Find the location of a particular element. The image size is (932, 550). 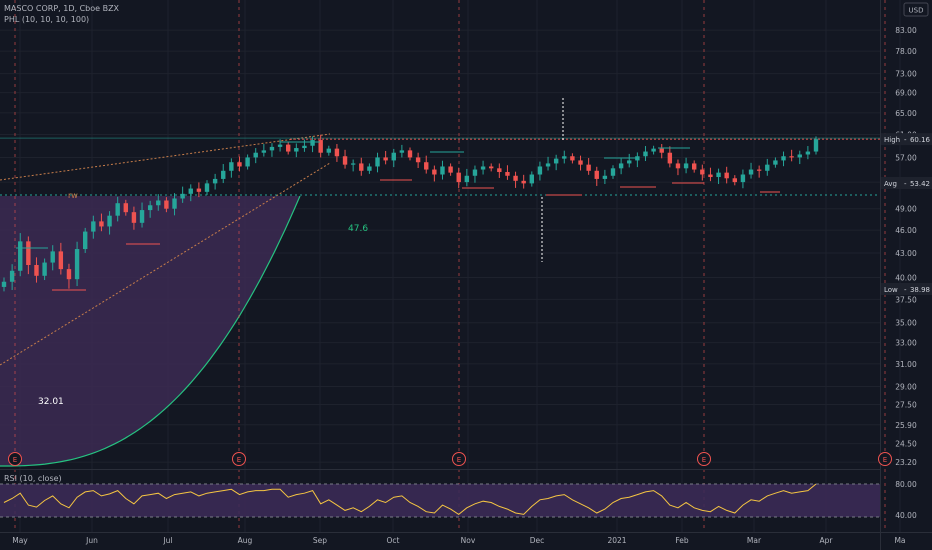

time-tick-label: 2021 is located at coordinates (616, 540).